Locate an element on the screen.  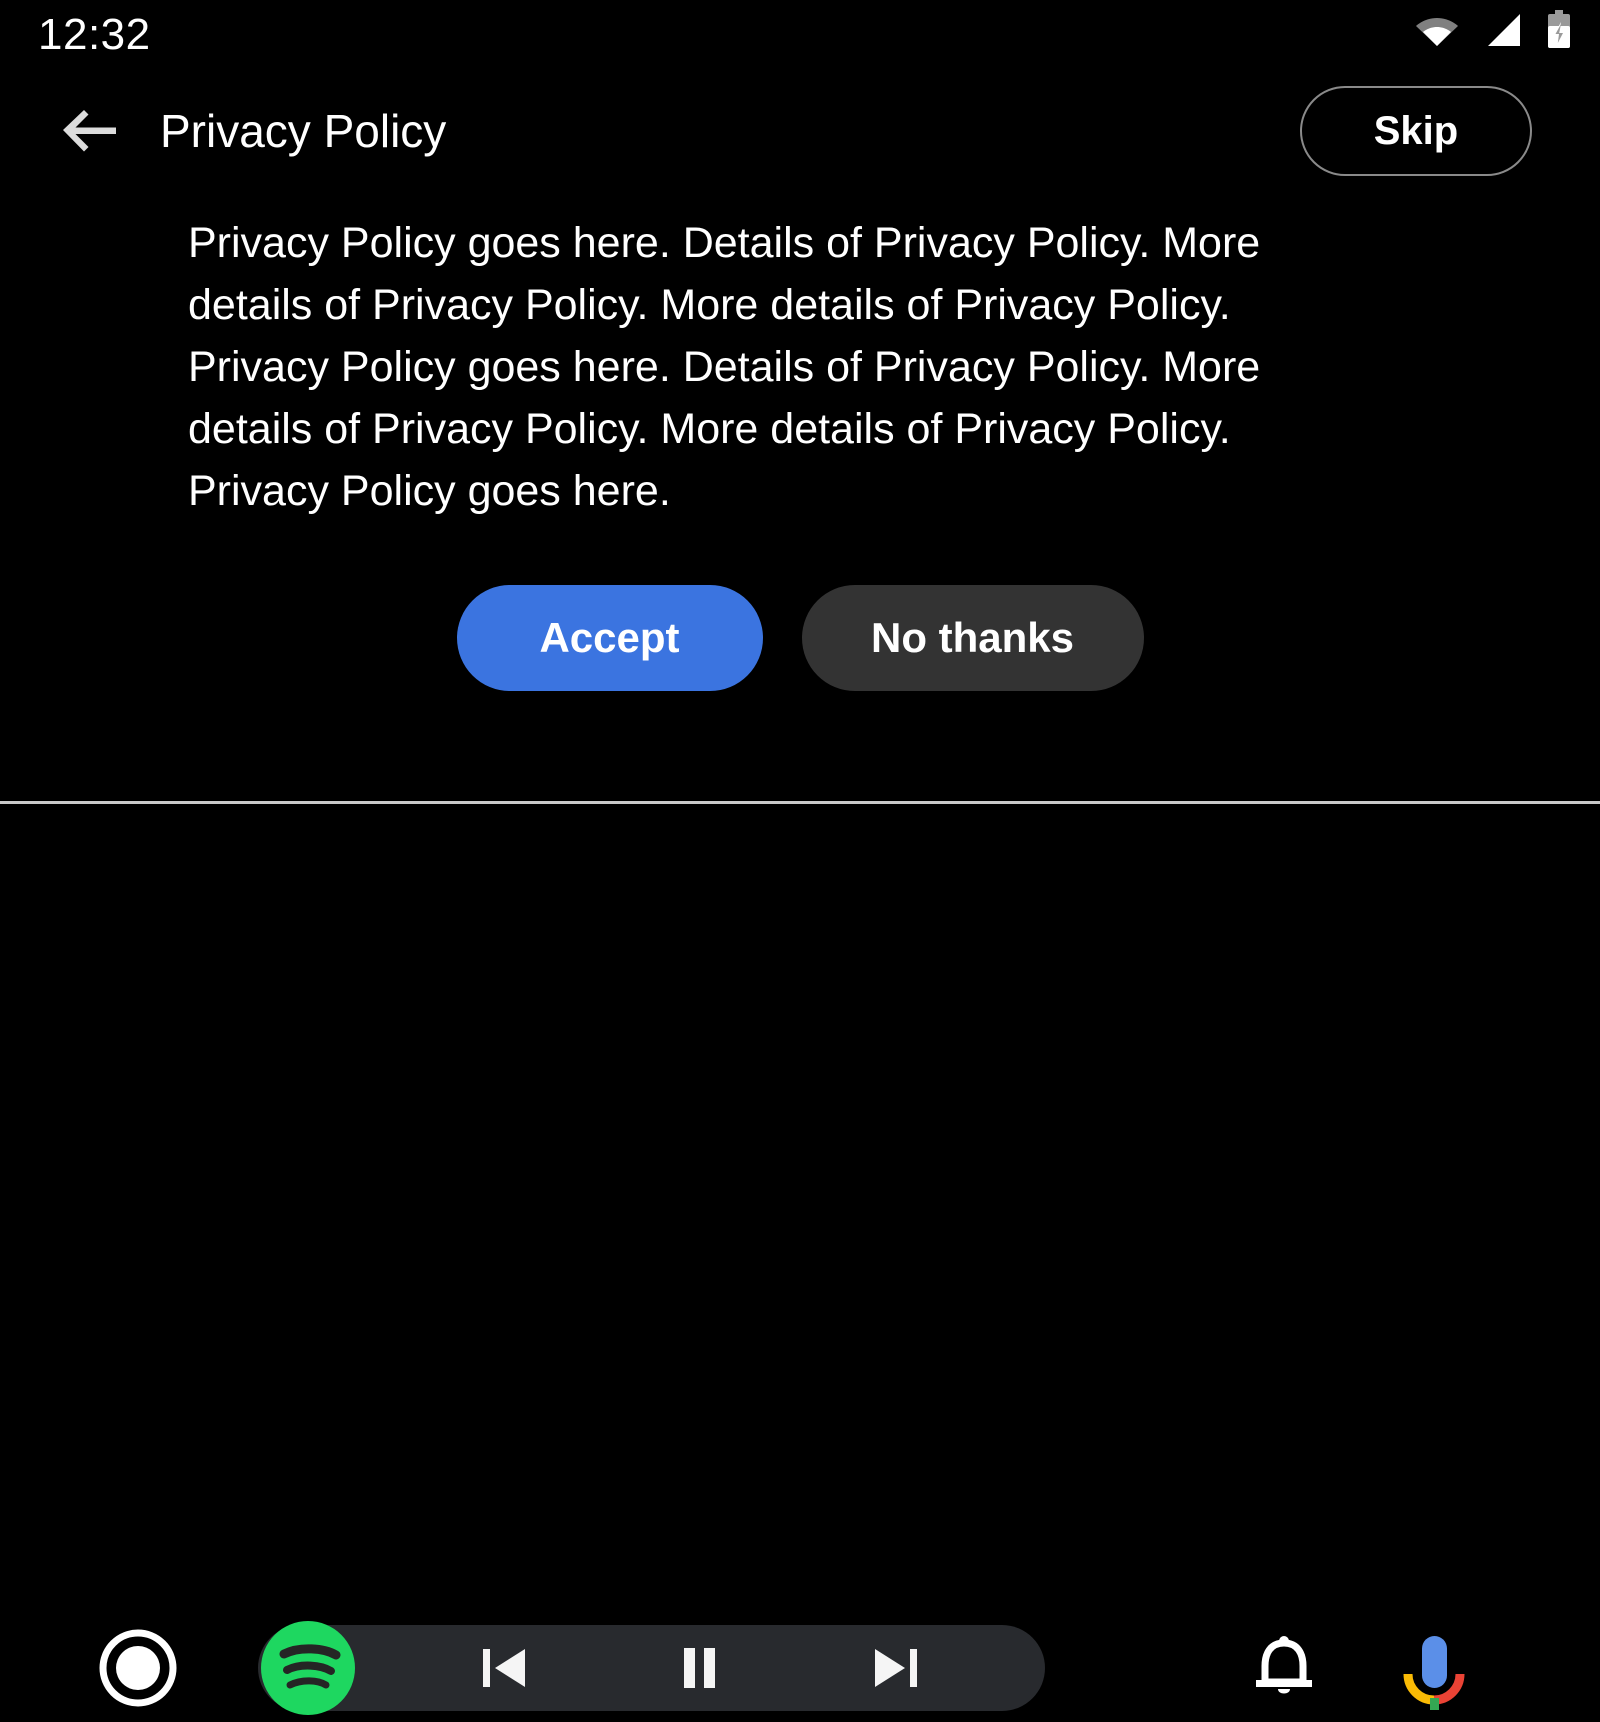
accept-button: Accept is located at coordinates (609, 638).